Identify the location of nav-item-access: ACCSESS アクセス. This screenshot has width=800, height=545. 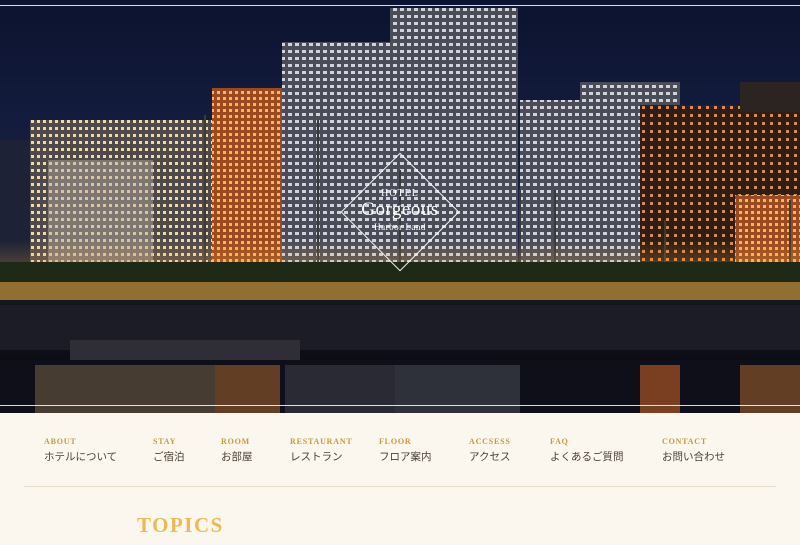
(490, 450).